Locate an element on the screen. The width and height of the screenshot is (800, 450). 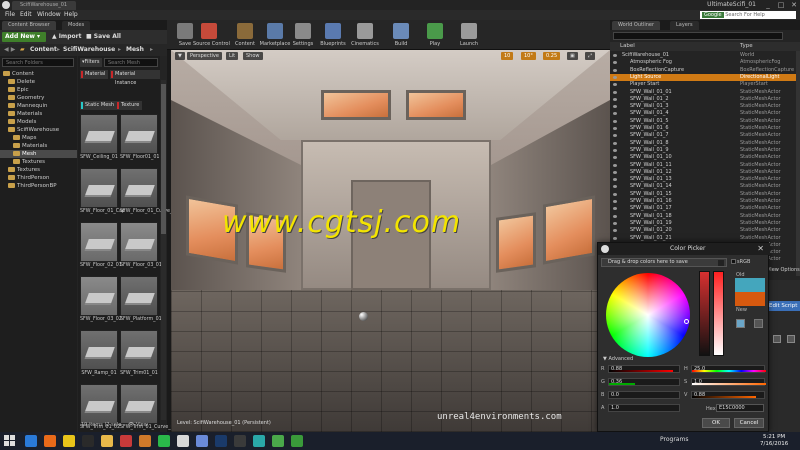
green-field: 0.36 is located at coordinates (644, 382).